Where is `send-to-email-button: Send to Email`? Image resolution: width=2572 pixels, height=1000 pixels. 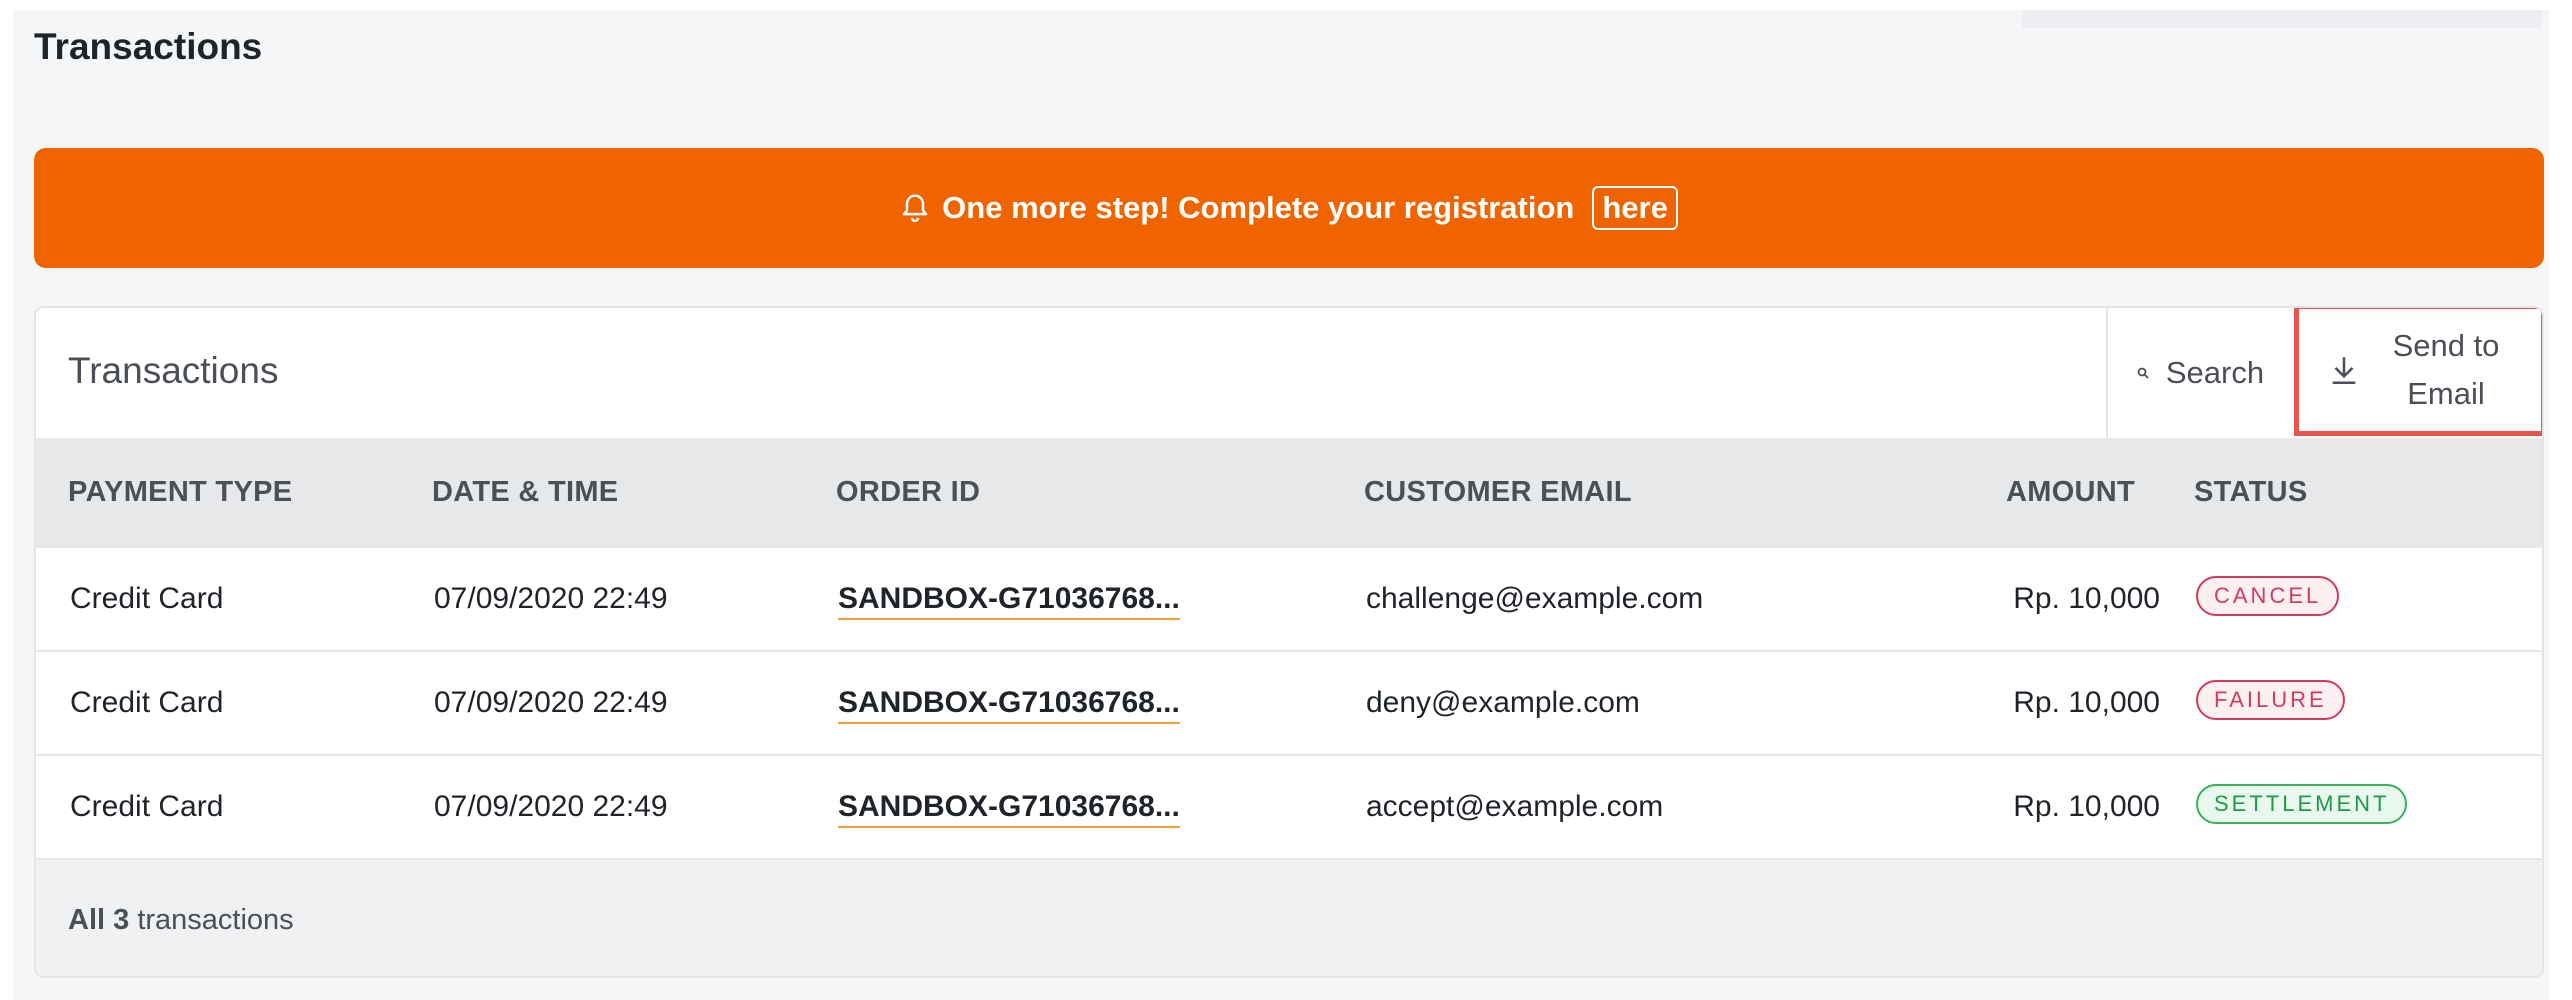
send-to-email-button: Send to Email is located at coordinates (2418, 372).